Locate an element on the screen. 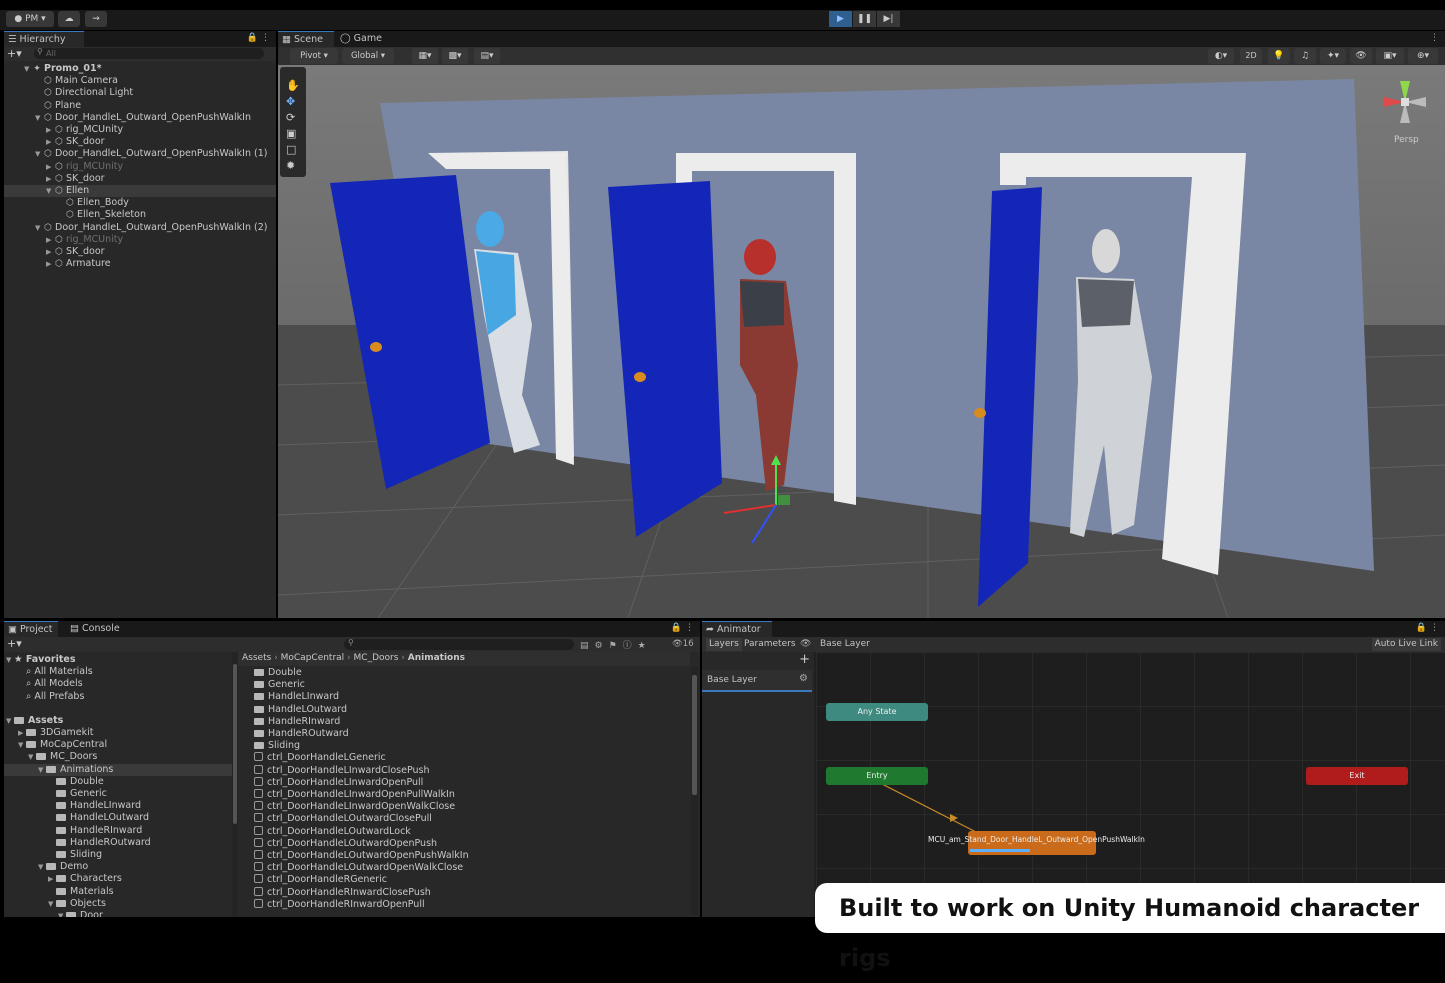  animator-controller-item: ctrl_DoorHandleLInwardOpenPull is located at coordinates (338, 782).